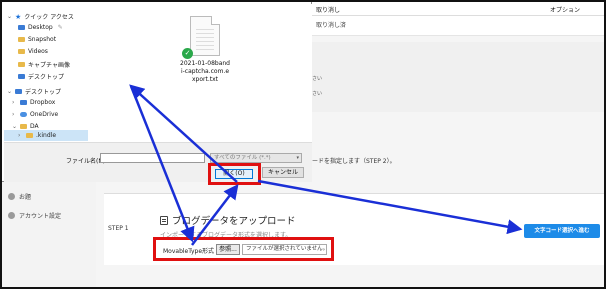  Describe the element at coordinates (162, 164) in the screenshot. I see `arrow-to-browse` at that location.